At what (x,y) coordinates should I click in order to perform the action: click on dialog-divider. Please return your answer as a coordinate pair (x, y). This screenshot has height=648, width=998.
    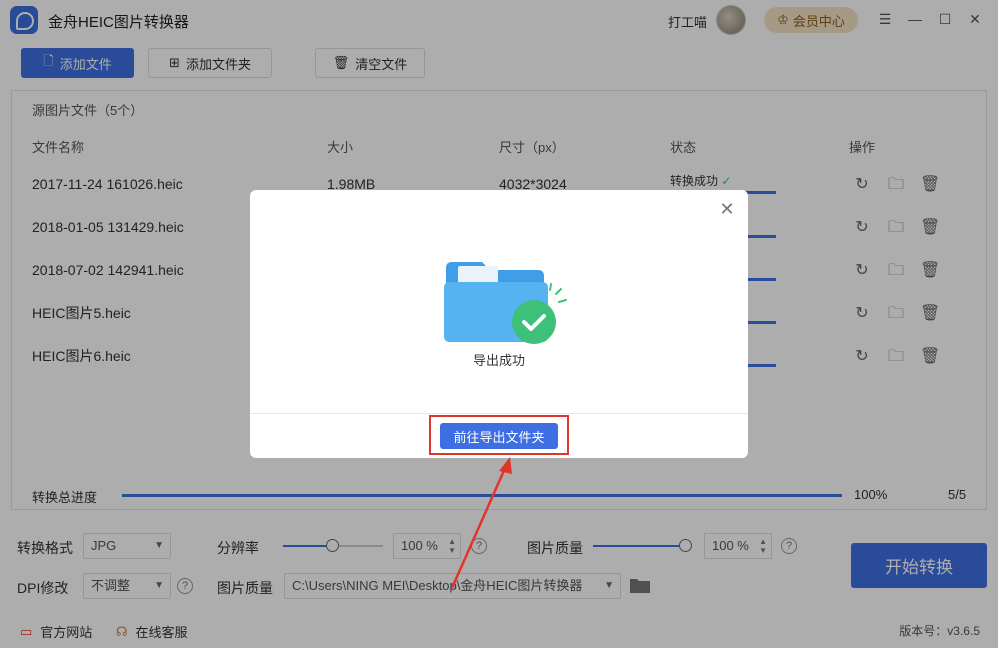
    Looking at the image, I should click on (499, 413).